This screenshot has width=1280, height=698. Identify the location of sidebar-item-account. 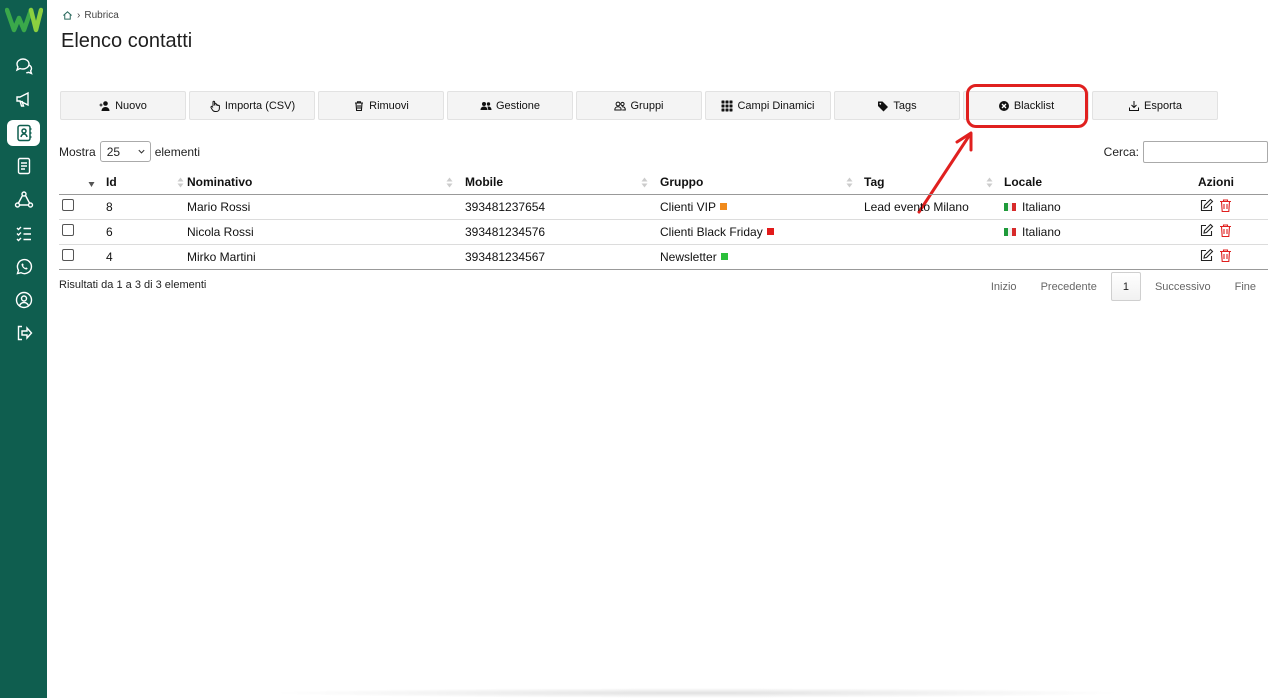
(23, 300).